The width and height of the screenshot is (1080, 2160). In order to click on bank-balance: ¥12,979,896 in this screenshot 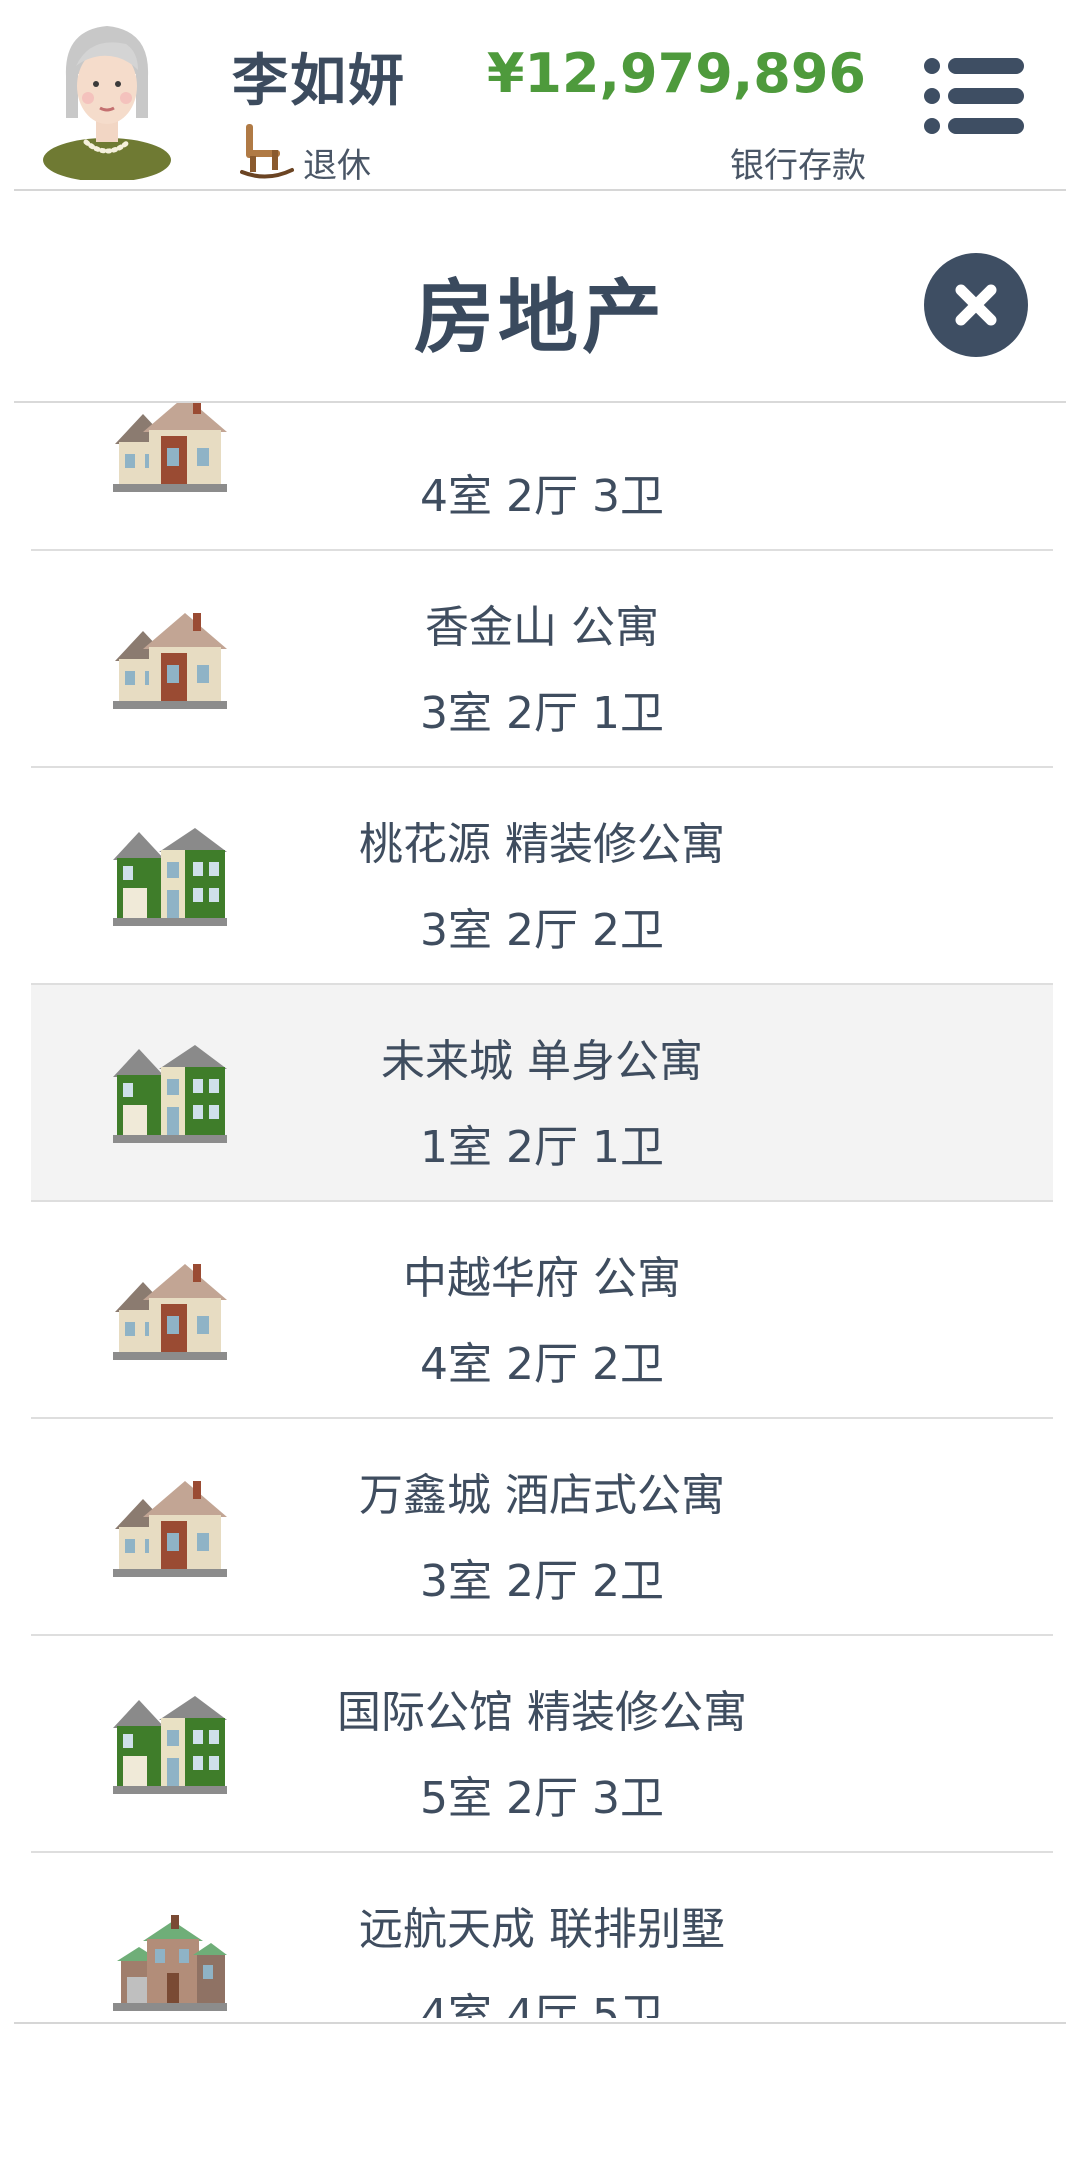, I will do `click(676, 73)`.